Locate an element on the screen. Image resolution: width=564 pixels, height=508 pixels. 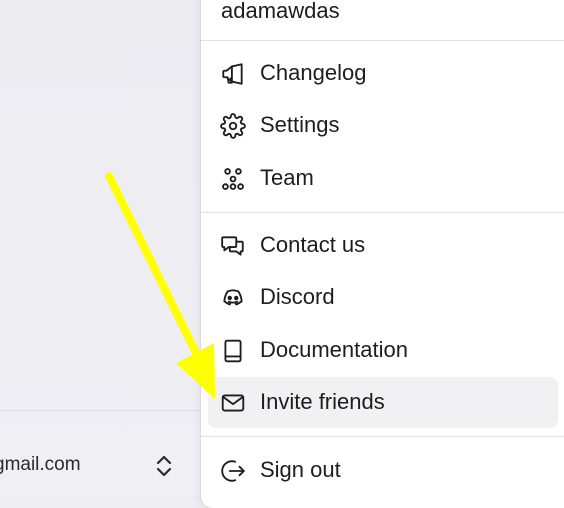
account-switcher: gmail.com is located at coordinates (105, 465).